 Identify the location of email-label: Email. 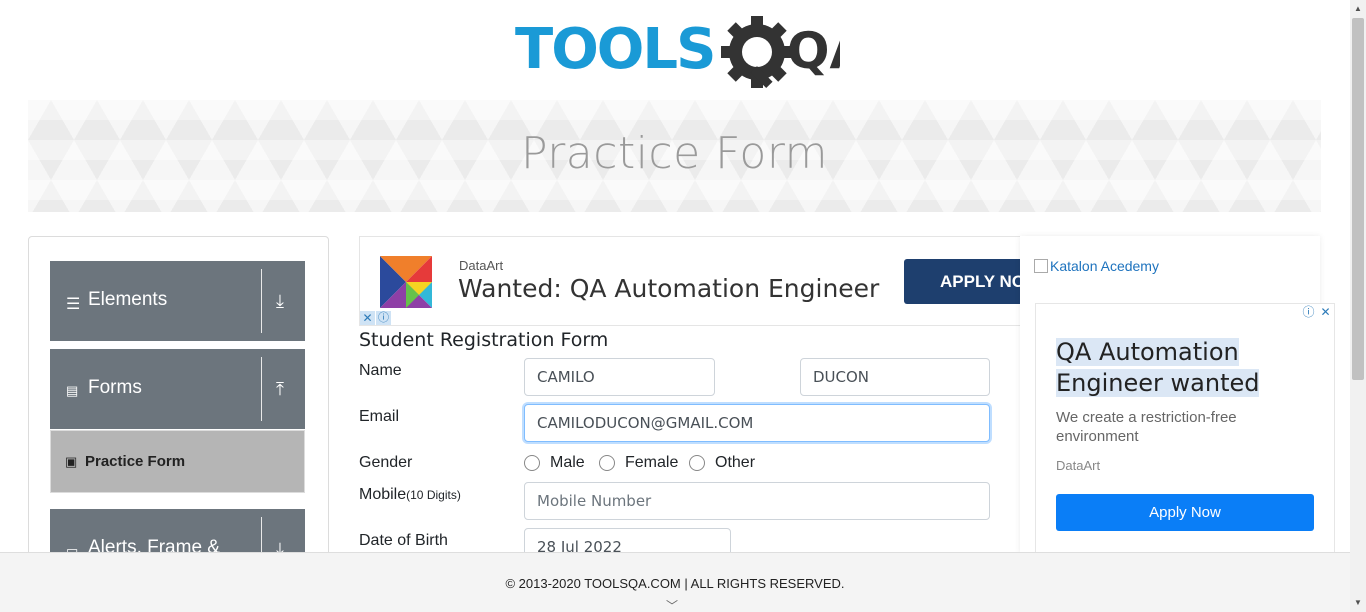
(379, 416).